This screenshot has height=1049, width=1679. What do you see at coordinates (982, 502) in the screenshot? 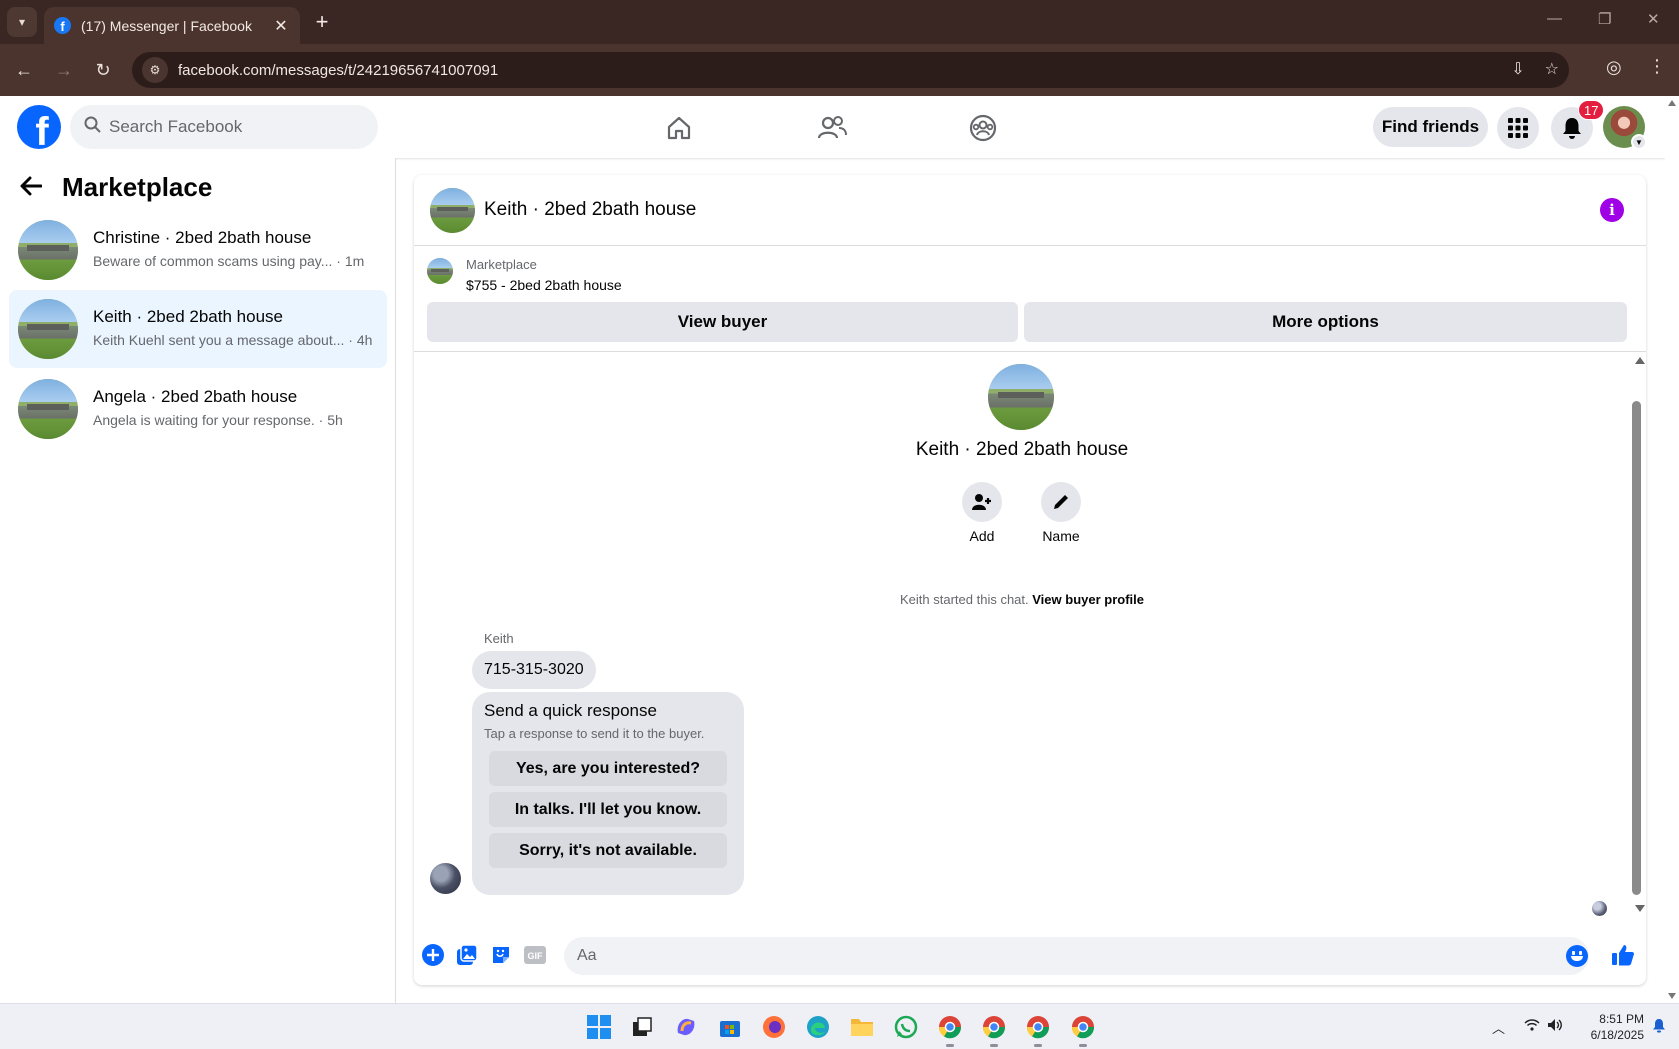
I see `add-person-icon` at bounding box center [982, 502].